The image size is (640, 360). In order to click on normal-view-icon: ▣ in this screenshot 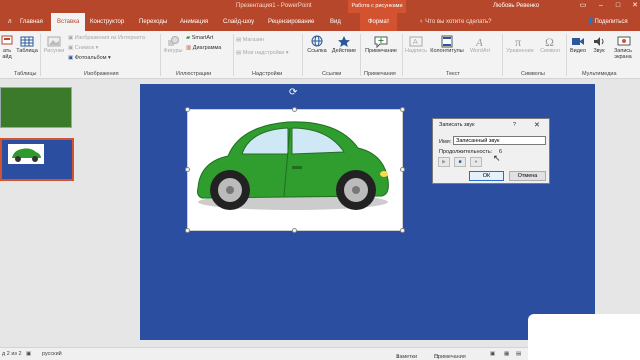, I will do `click(492, 354)`.